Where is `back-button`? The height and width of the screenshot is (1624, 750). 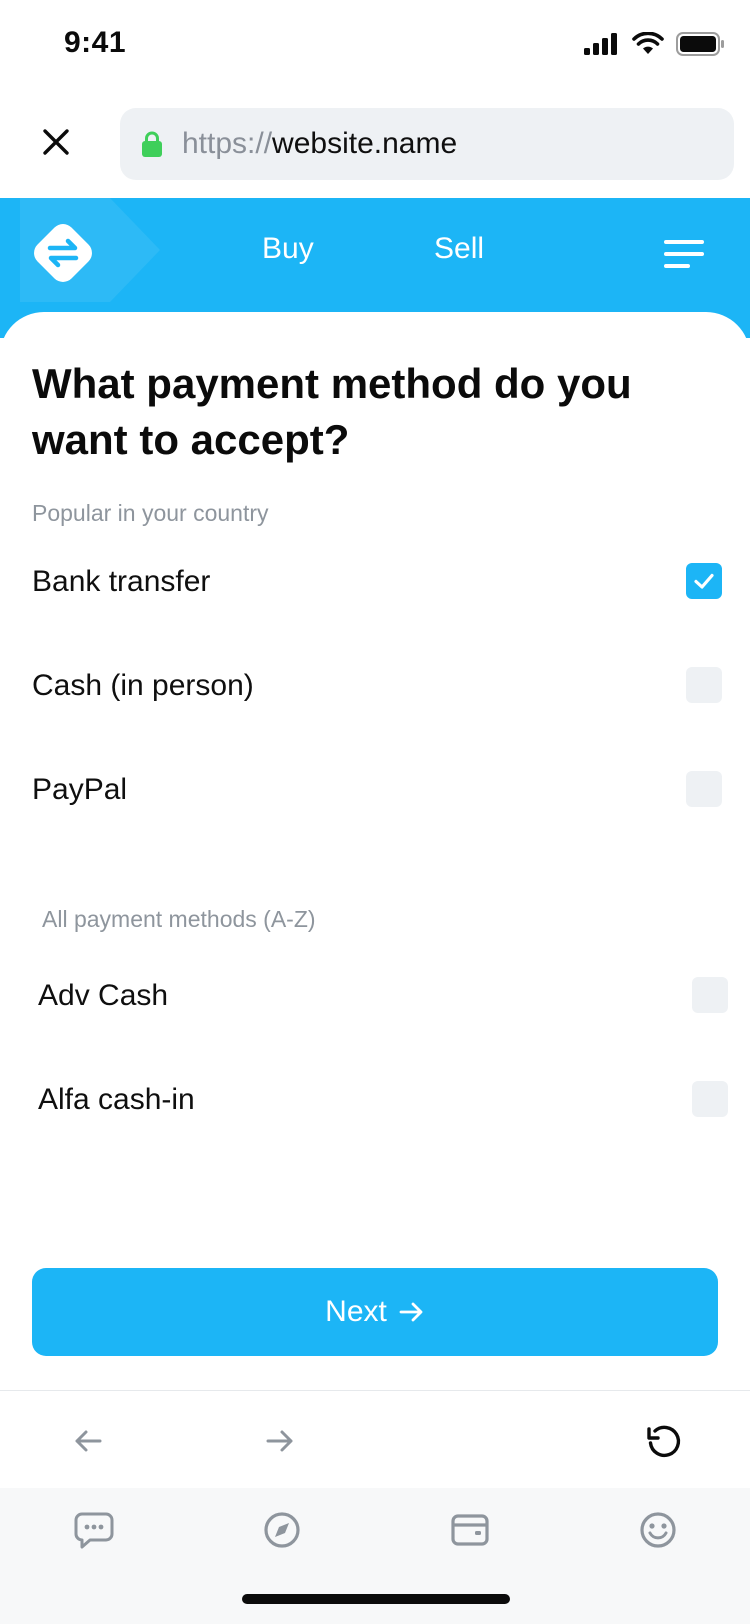 back-button is located at coordinates (88, 1441).